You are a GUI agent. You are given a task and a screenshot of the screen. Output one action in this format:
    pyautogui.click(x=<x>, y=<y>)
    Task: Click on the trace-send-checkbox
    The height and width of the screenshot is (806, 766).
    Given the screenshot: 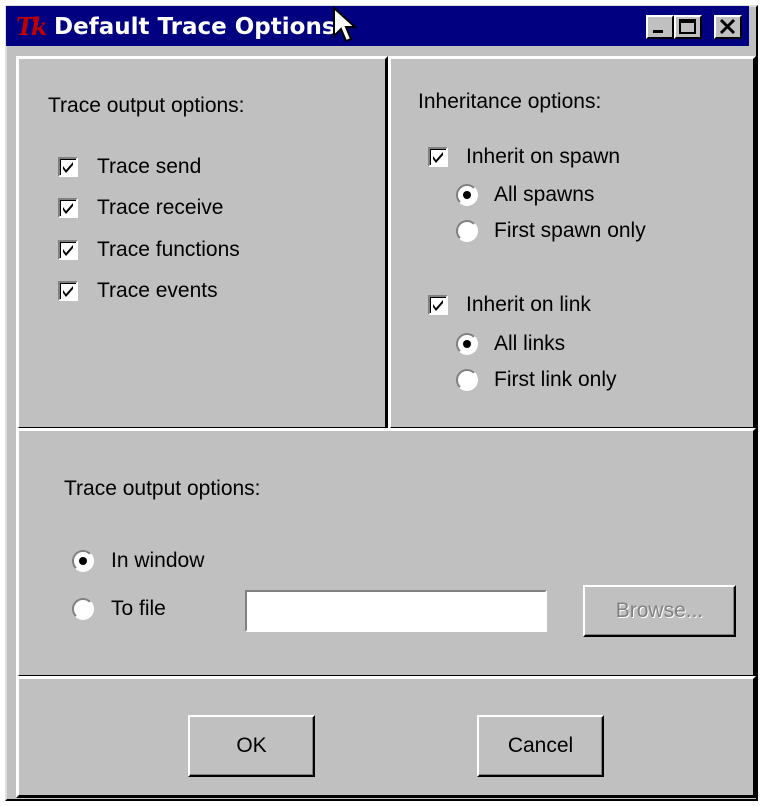 What is the action you would take?
    pyautogui.click(x=68, y=167)
    